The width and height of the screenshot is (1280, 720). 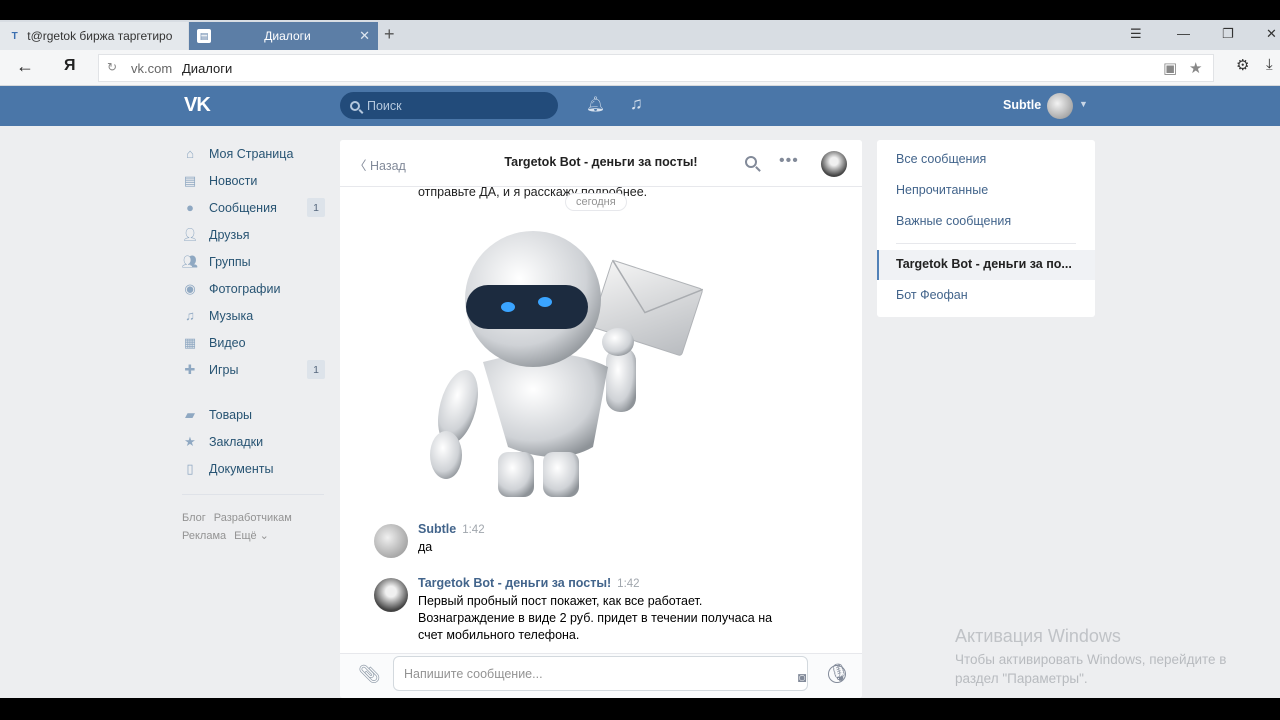 I want to click on message-author: Targetok Bot - деньги за посты! 1:42, so click(x=529, y=583).